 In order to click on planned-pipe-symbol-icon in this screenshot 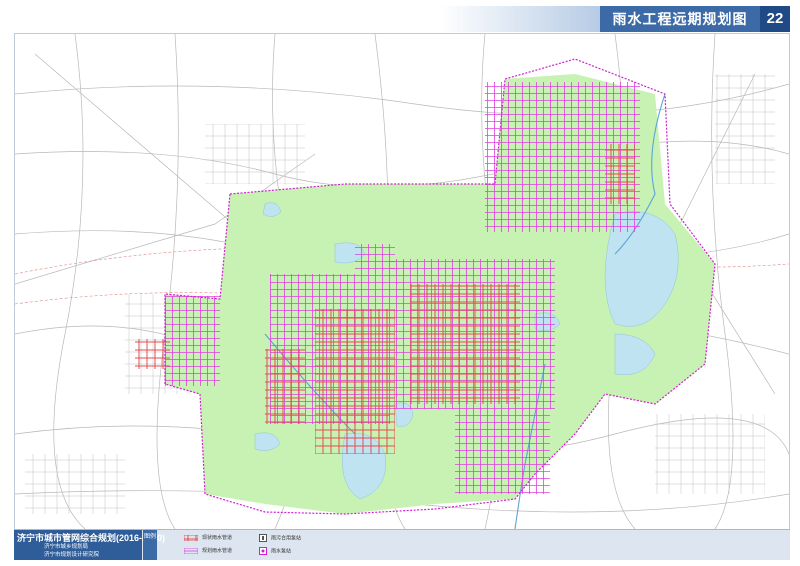, I will do `click(191, 550)`.